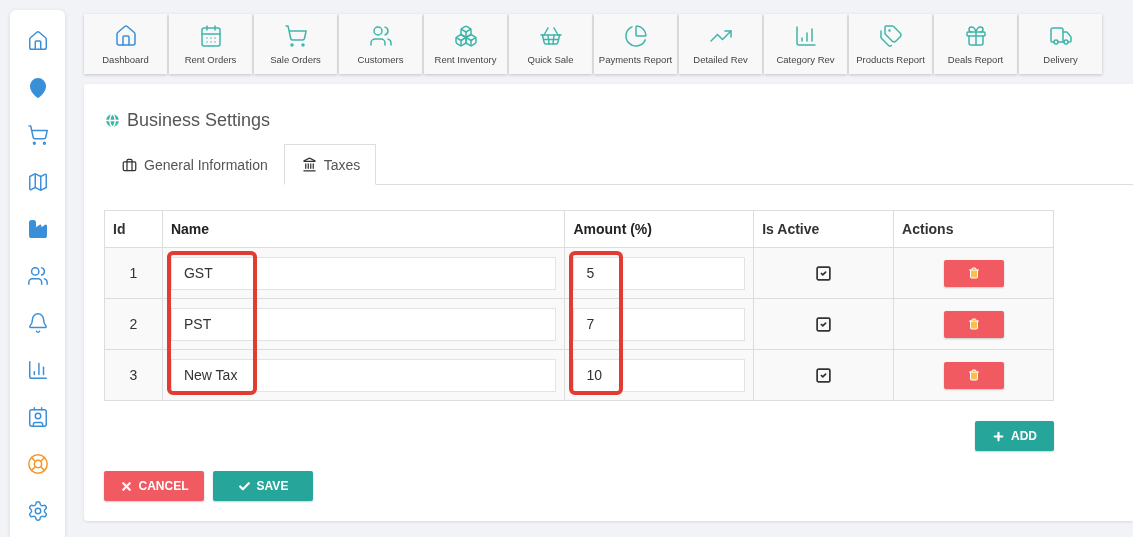 This screenshot has height=537, width=1133. I want to click on toolbar-button: Rent Orders, so click(210, 44).